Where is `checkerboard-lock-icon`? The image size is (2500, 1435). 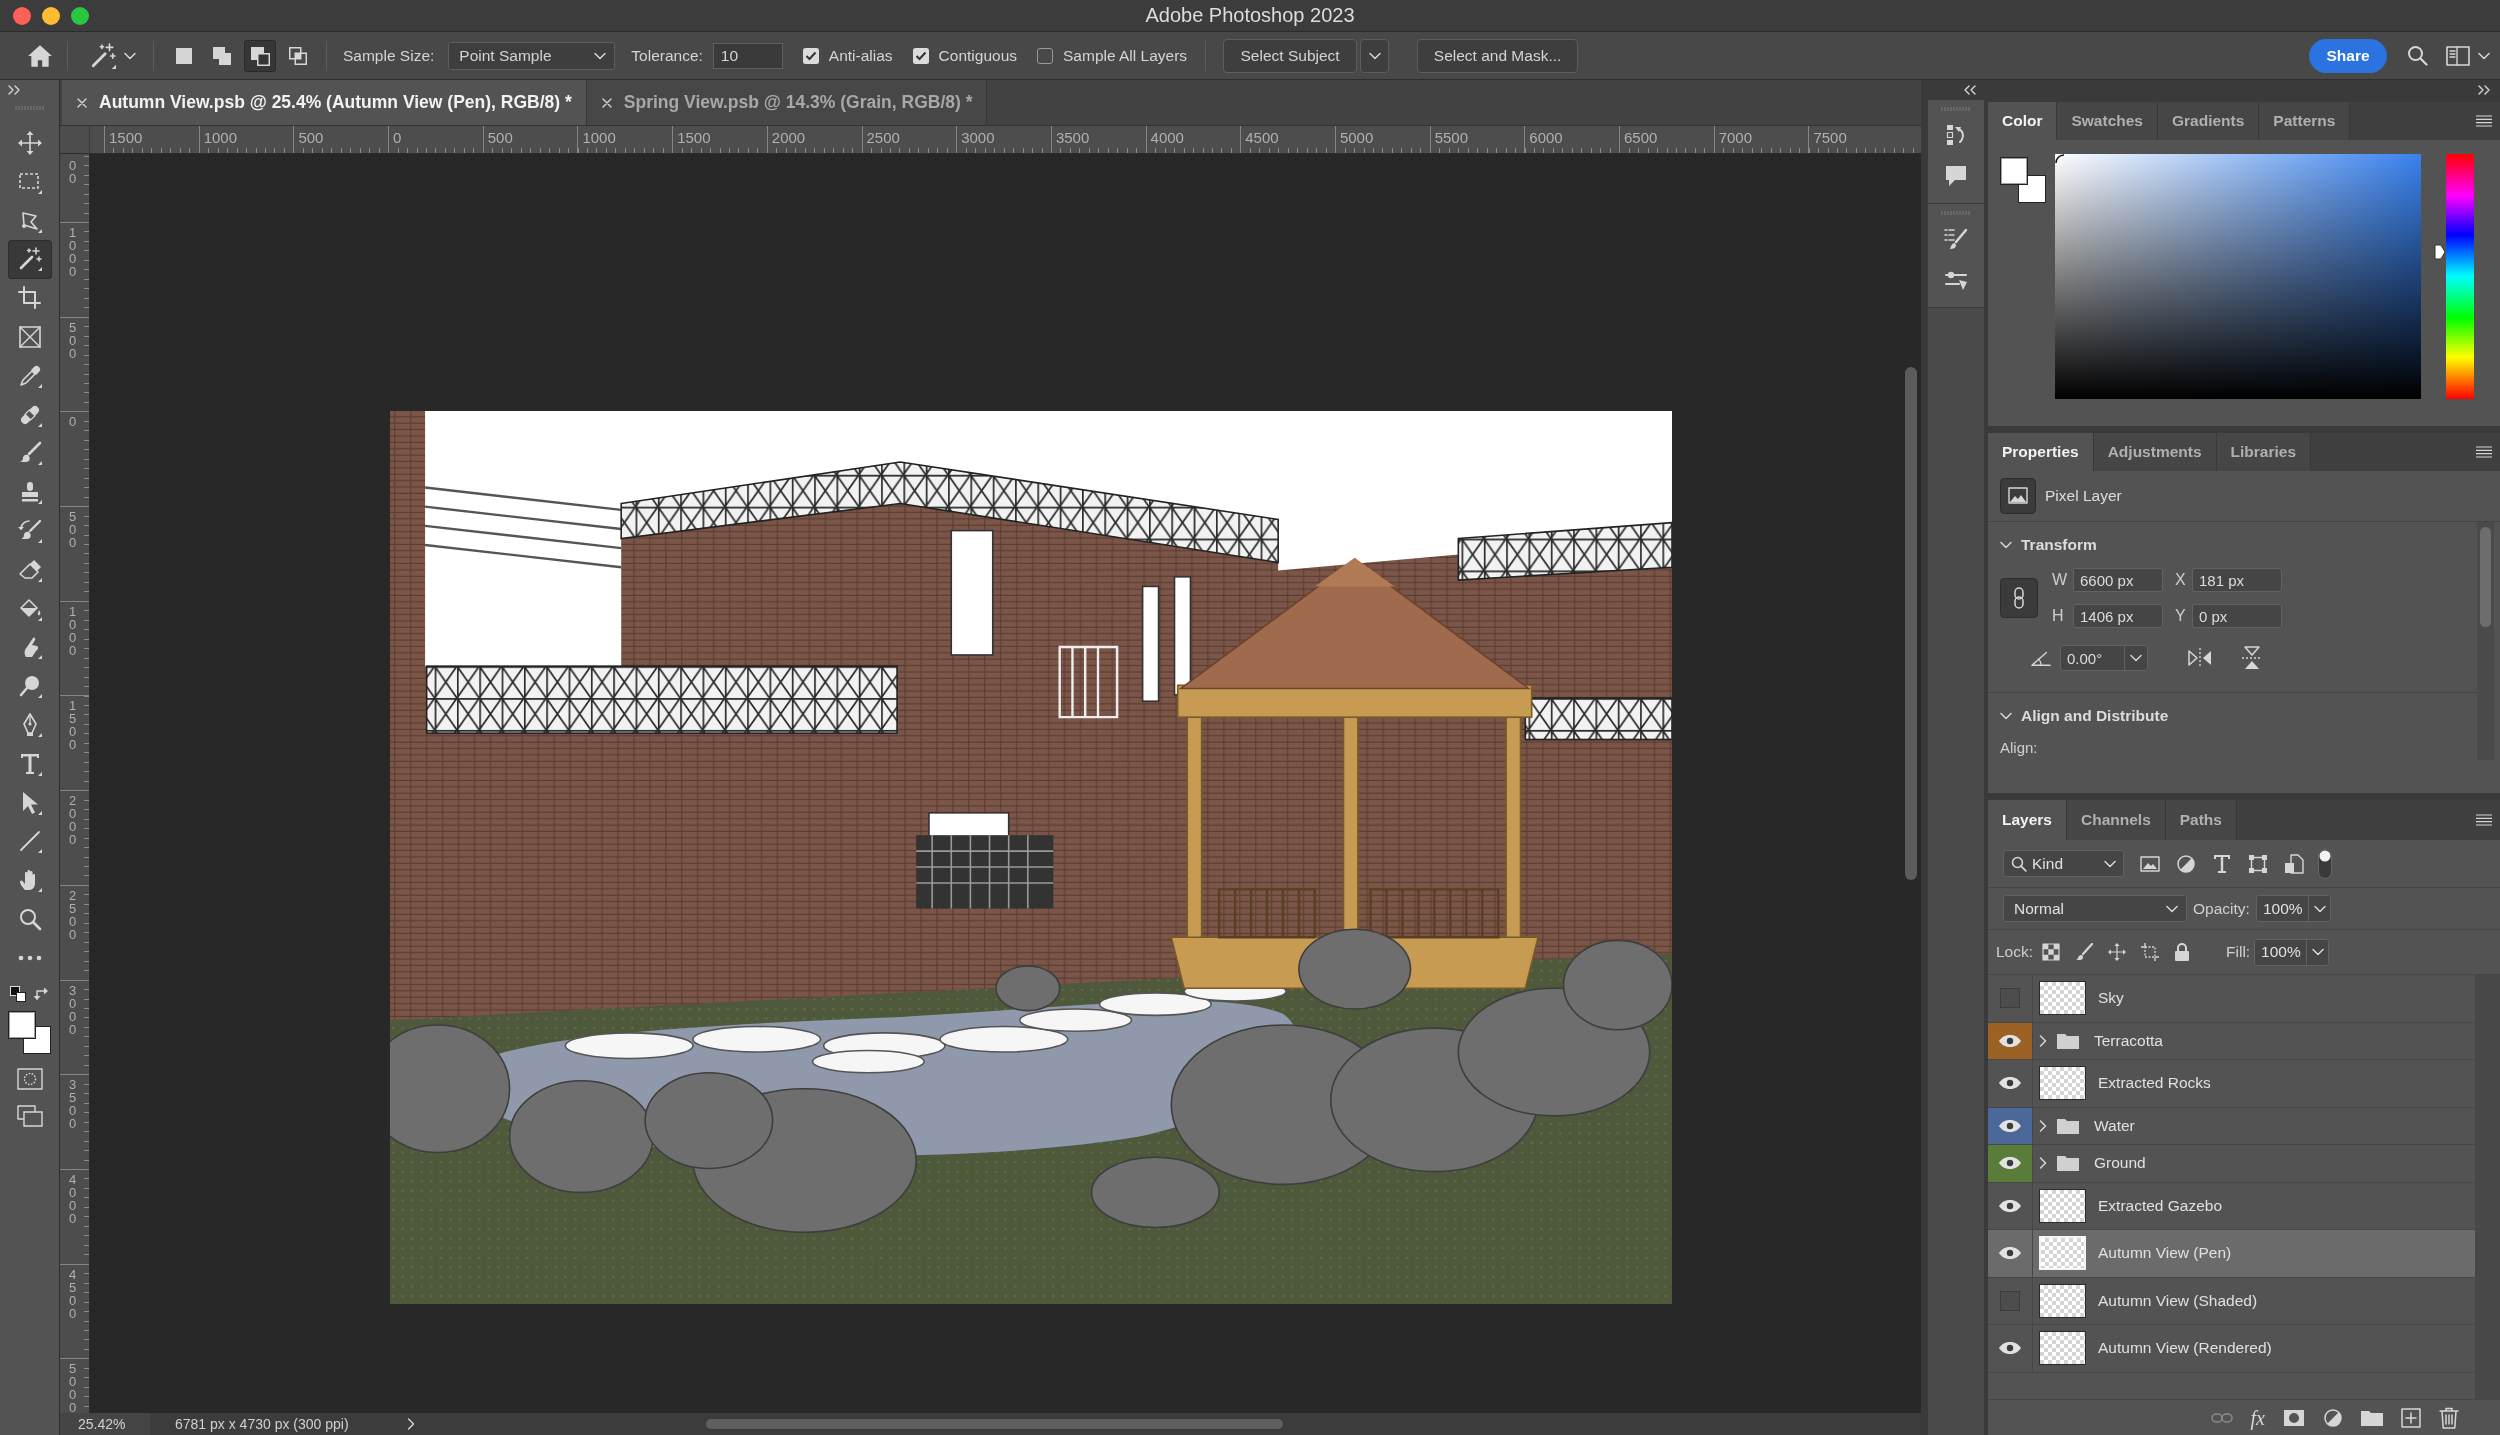 checkerboard-lock-icon is located at coordinates (2051, 952).